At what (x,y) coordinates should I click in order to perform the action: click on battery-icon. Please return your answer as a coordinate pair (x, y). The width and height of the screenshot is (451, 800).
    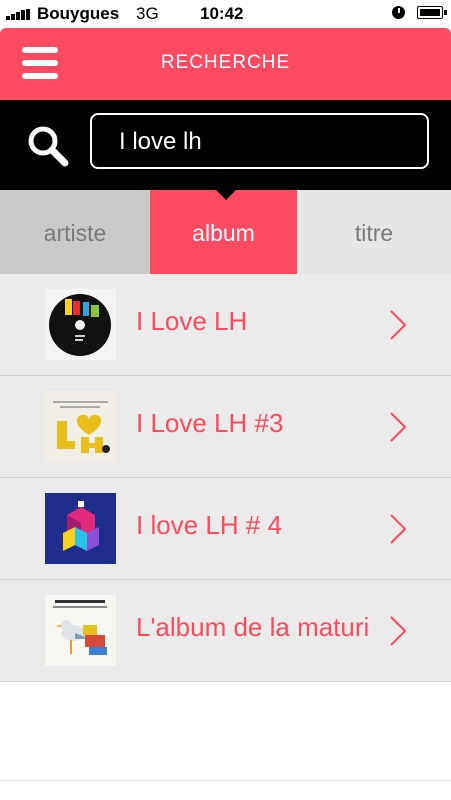
    Looking at the image, I should click on (432, 12).